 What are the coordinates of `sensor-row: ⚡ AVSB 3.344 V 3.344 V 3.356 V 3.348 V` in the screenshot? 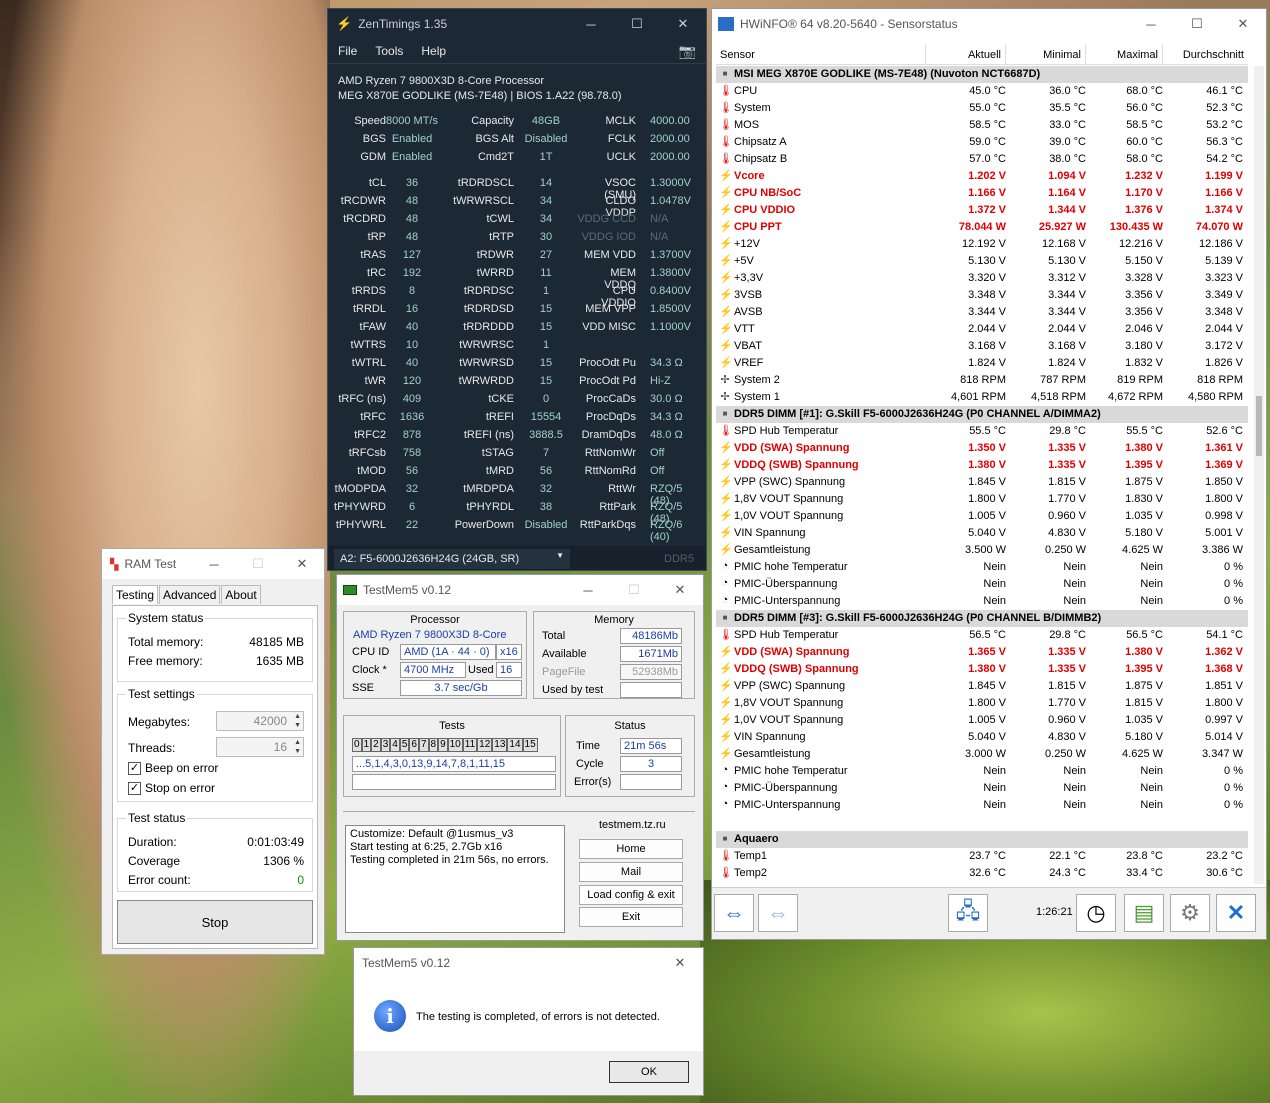 It's located at (982, 312).